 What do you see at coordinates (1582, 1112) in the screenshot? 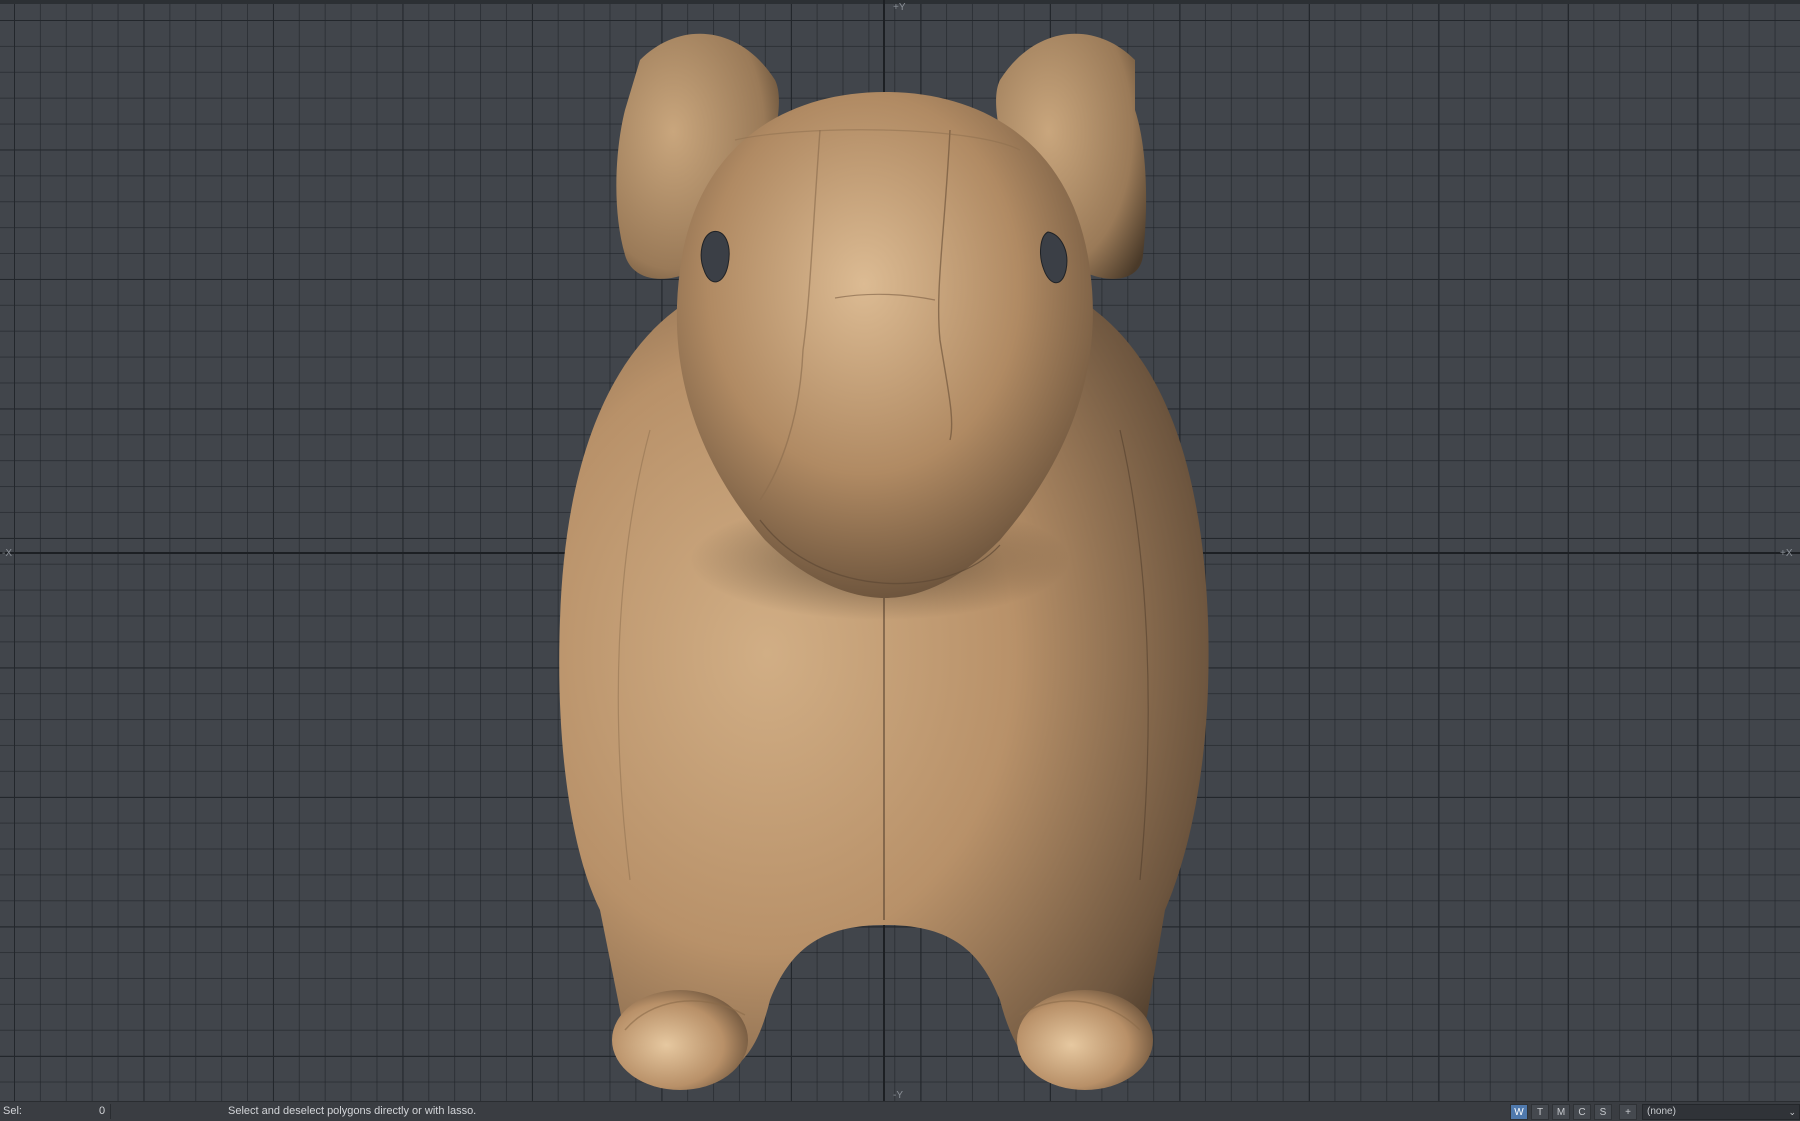
I see `mode-button-c: C` at bounding box center [1582, 1112].